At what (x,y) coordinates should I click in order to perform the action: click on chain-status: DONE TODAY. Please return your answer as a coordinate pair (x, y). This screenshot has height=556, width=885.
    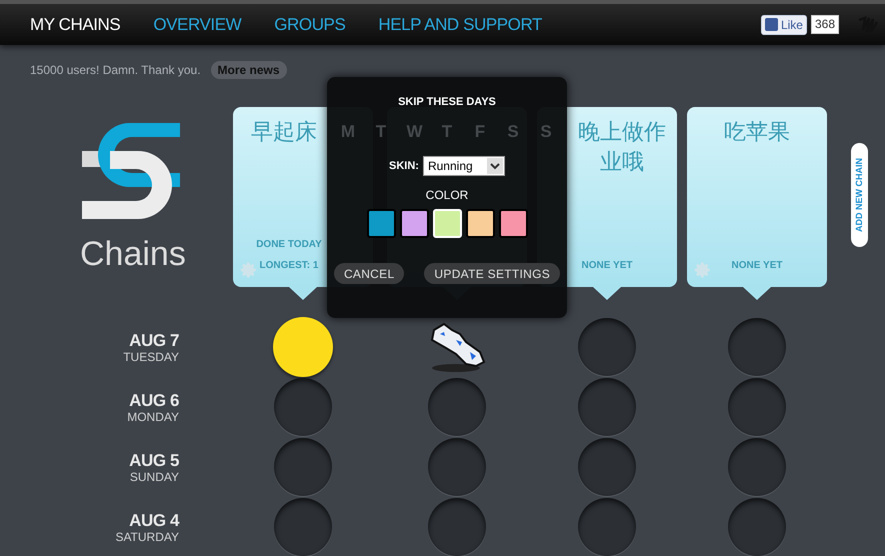
    Looking at the image, I should click on (289, 245).